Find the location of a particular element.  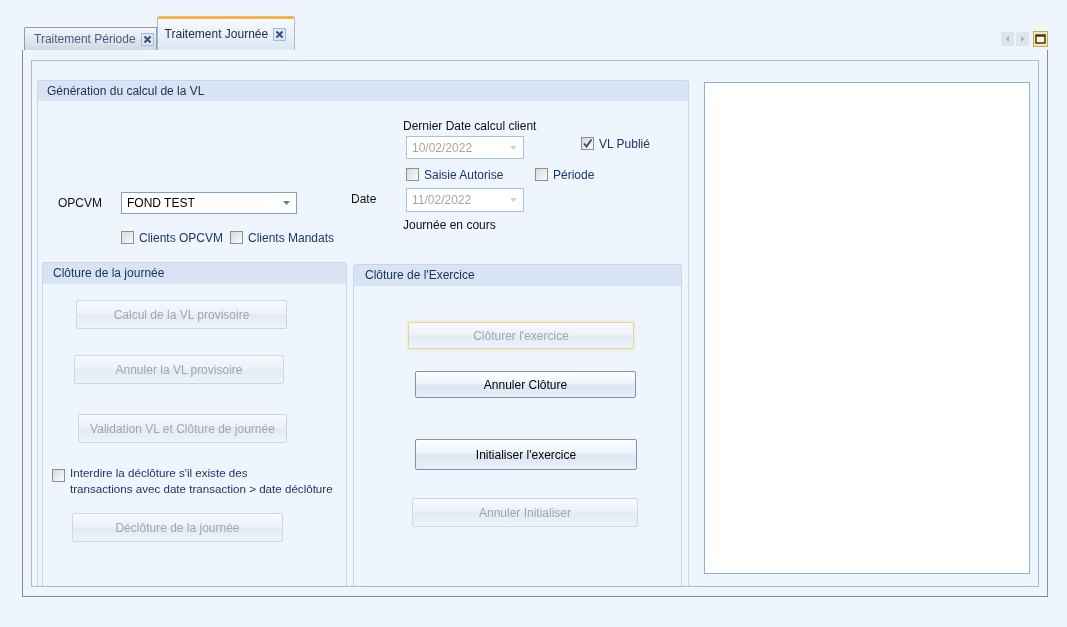

tab: Traitement Journée is located at coordinates (226, 33).